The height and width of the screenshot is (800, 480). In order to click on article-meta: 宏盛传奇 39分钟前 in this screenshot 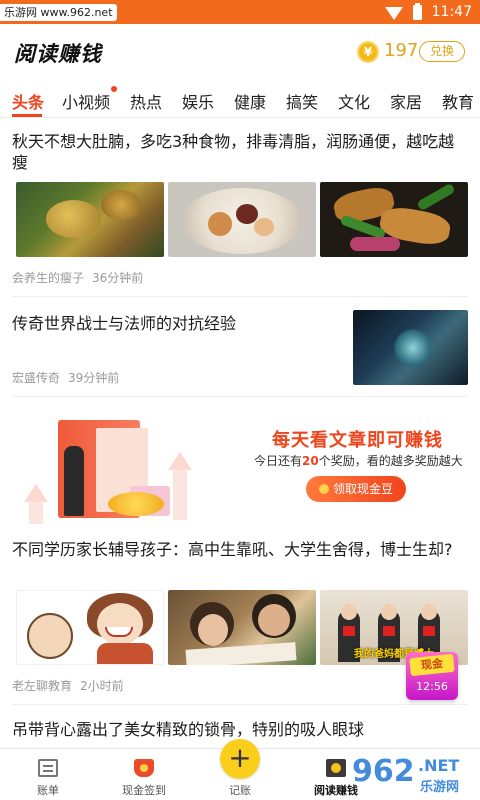, I will do `click(65, 377)`.